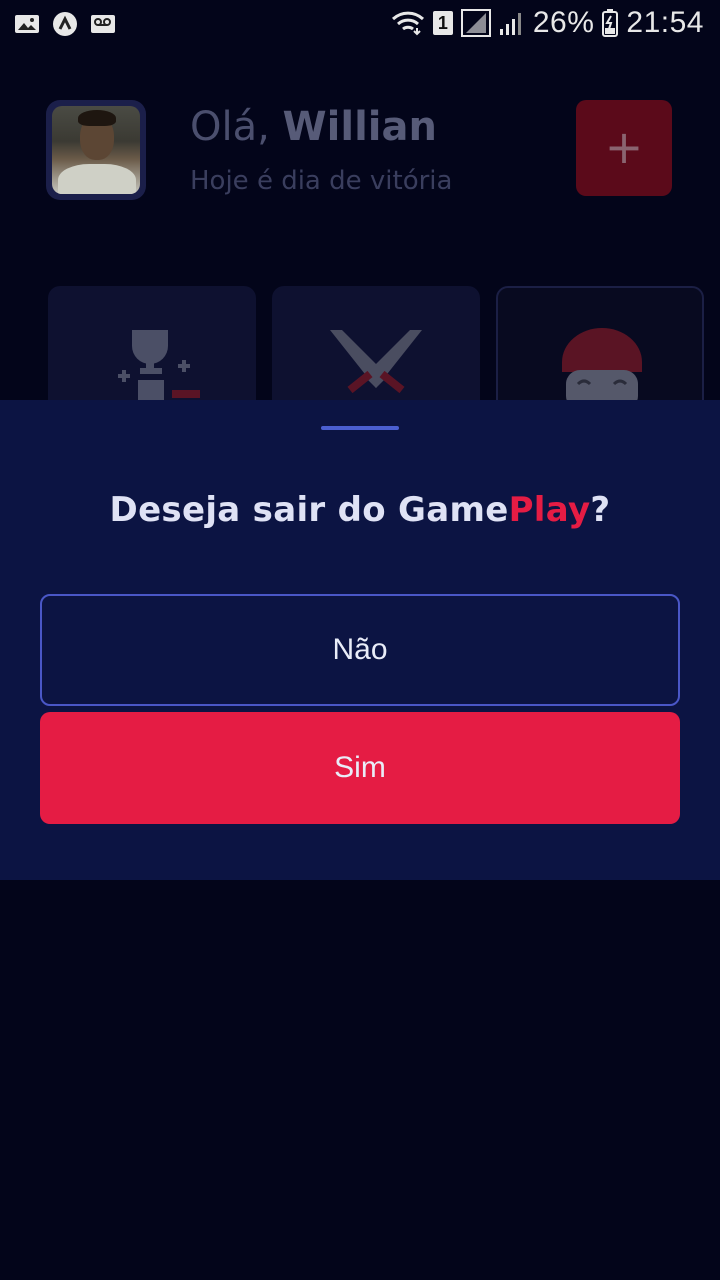  Describe the element at coordinates (309, 510) in the screenshot. I see `title-prefix: Deseja sair do Game` at that location.